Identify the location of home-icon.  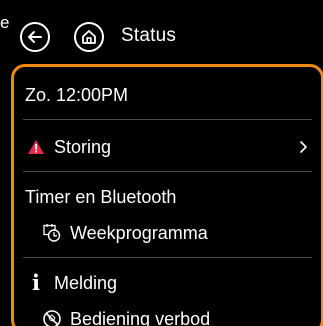
(89, 37).